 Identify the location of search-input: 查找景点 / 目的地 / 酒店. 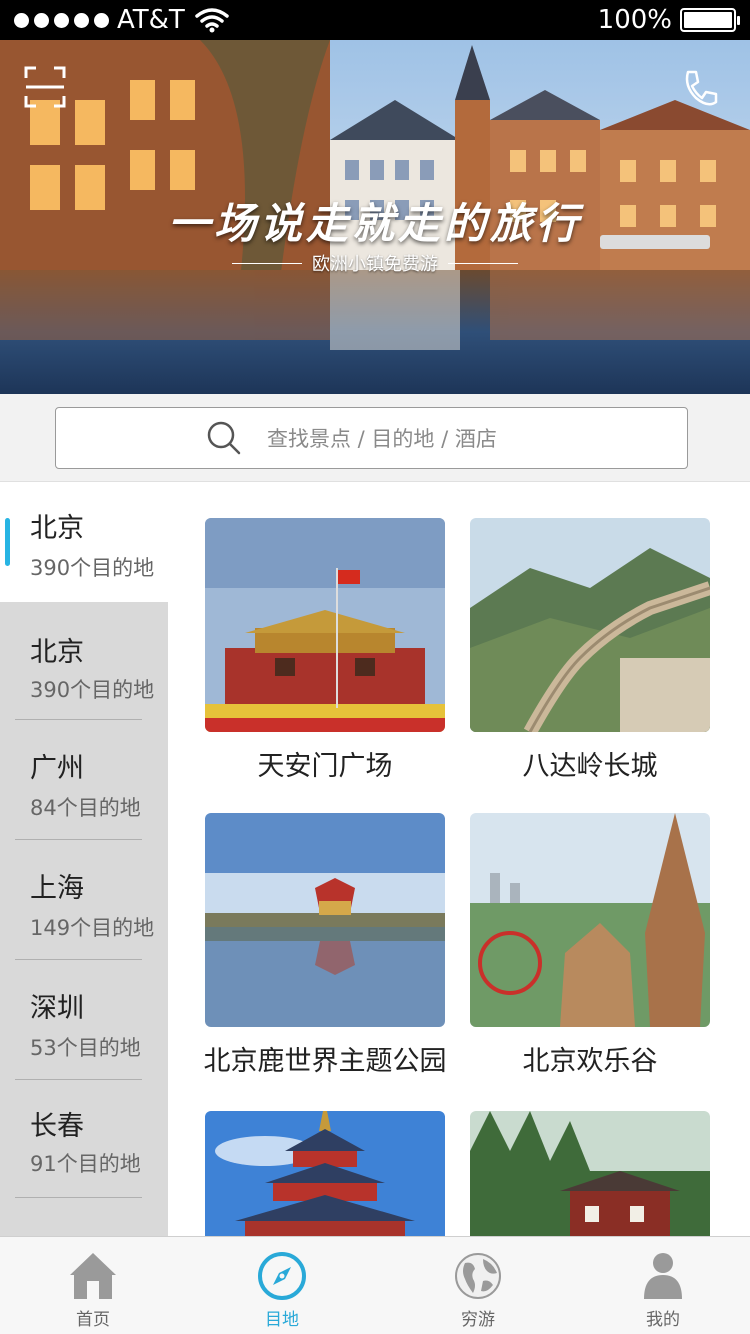
(371, 438).